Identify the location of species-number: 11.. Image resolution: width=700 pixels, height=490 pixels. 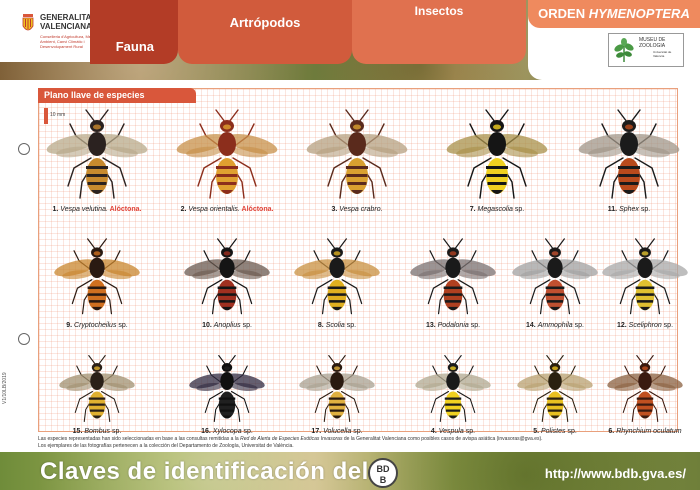
(613, 209).